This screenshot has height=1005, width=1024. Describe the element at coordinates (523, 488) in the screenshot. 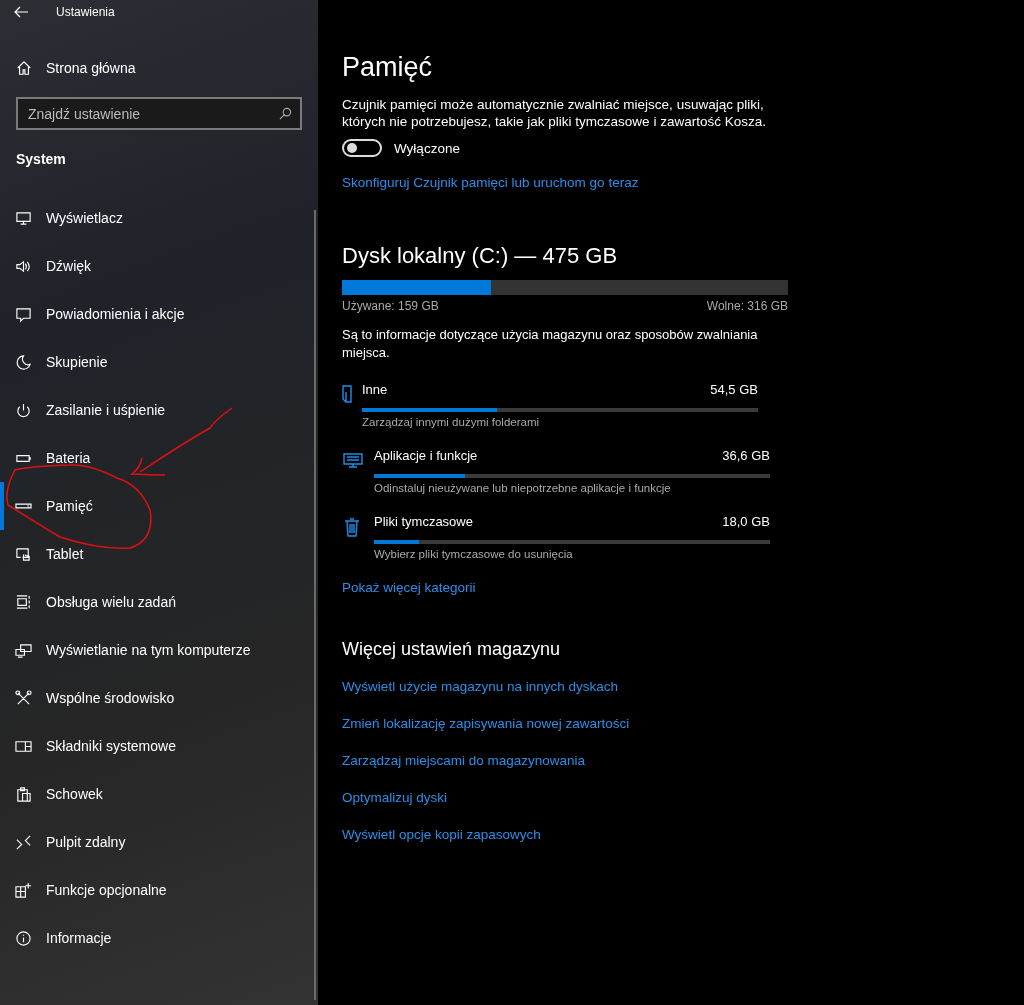

I see `category-hint: Odinstaluj nieużywane lub niepotrzebne aplikacje i funkcje` at that location.